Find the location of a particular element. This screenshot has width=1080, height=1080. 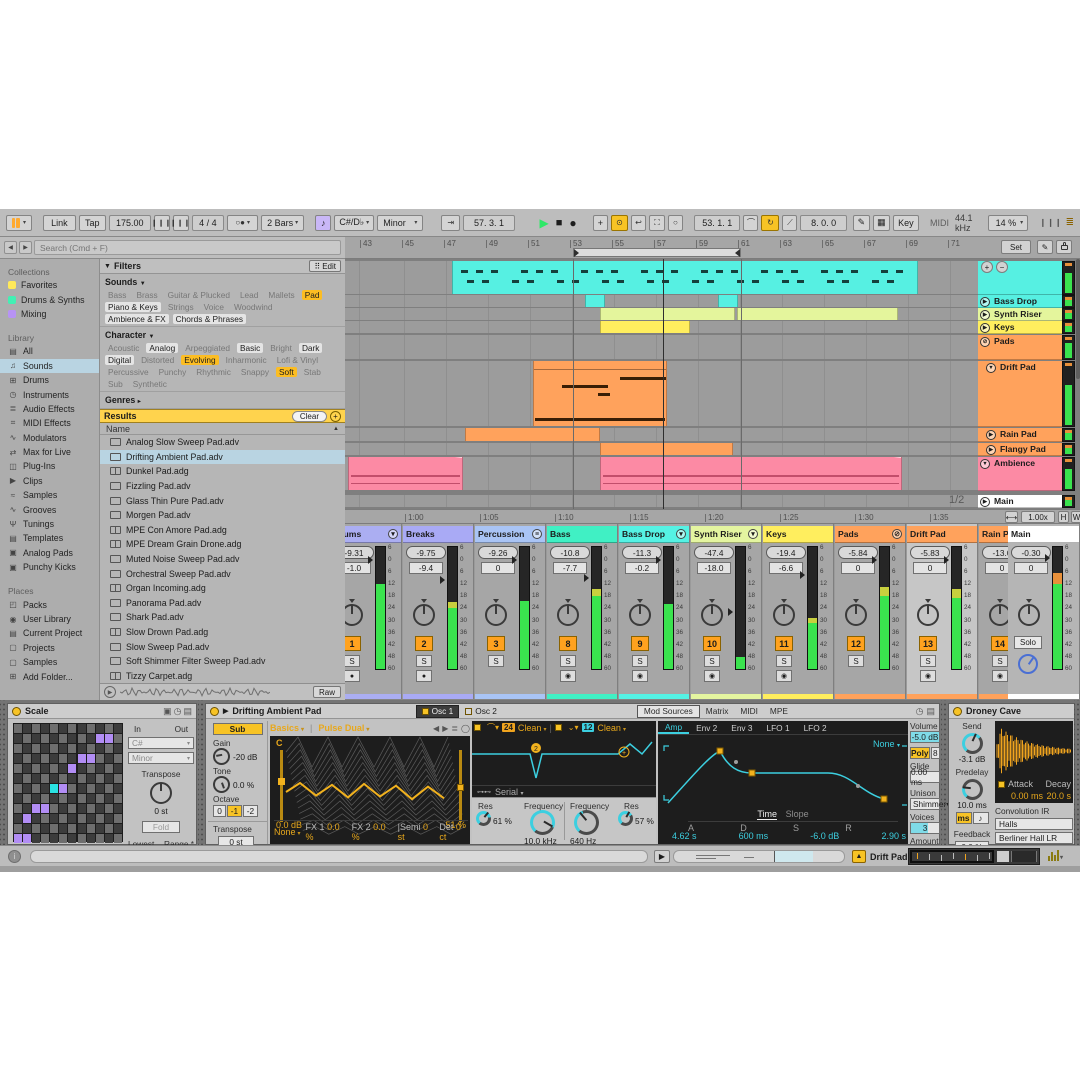

arm-button: ● is located at coordinates (424, 676).